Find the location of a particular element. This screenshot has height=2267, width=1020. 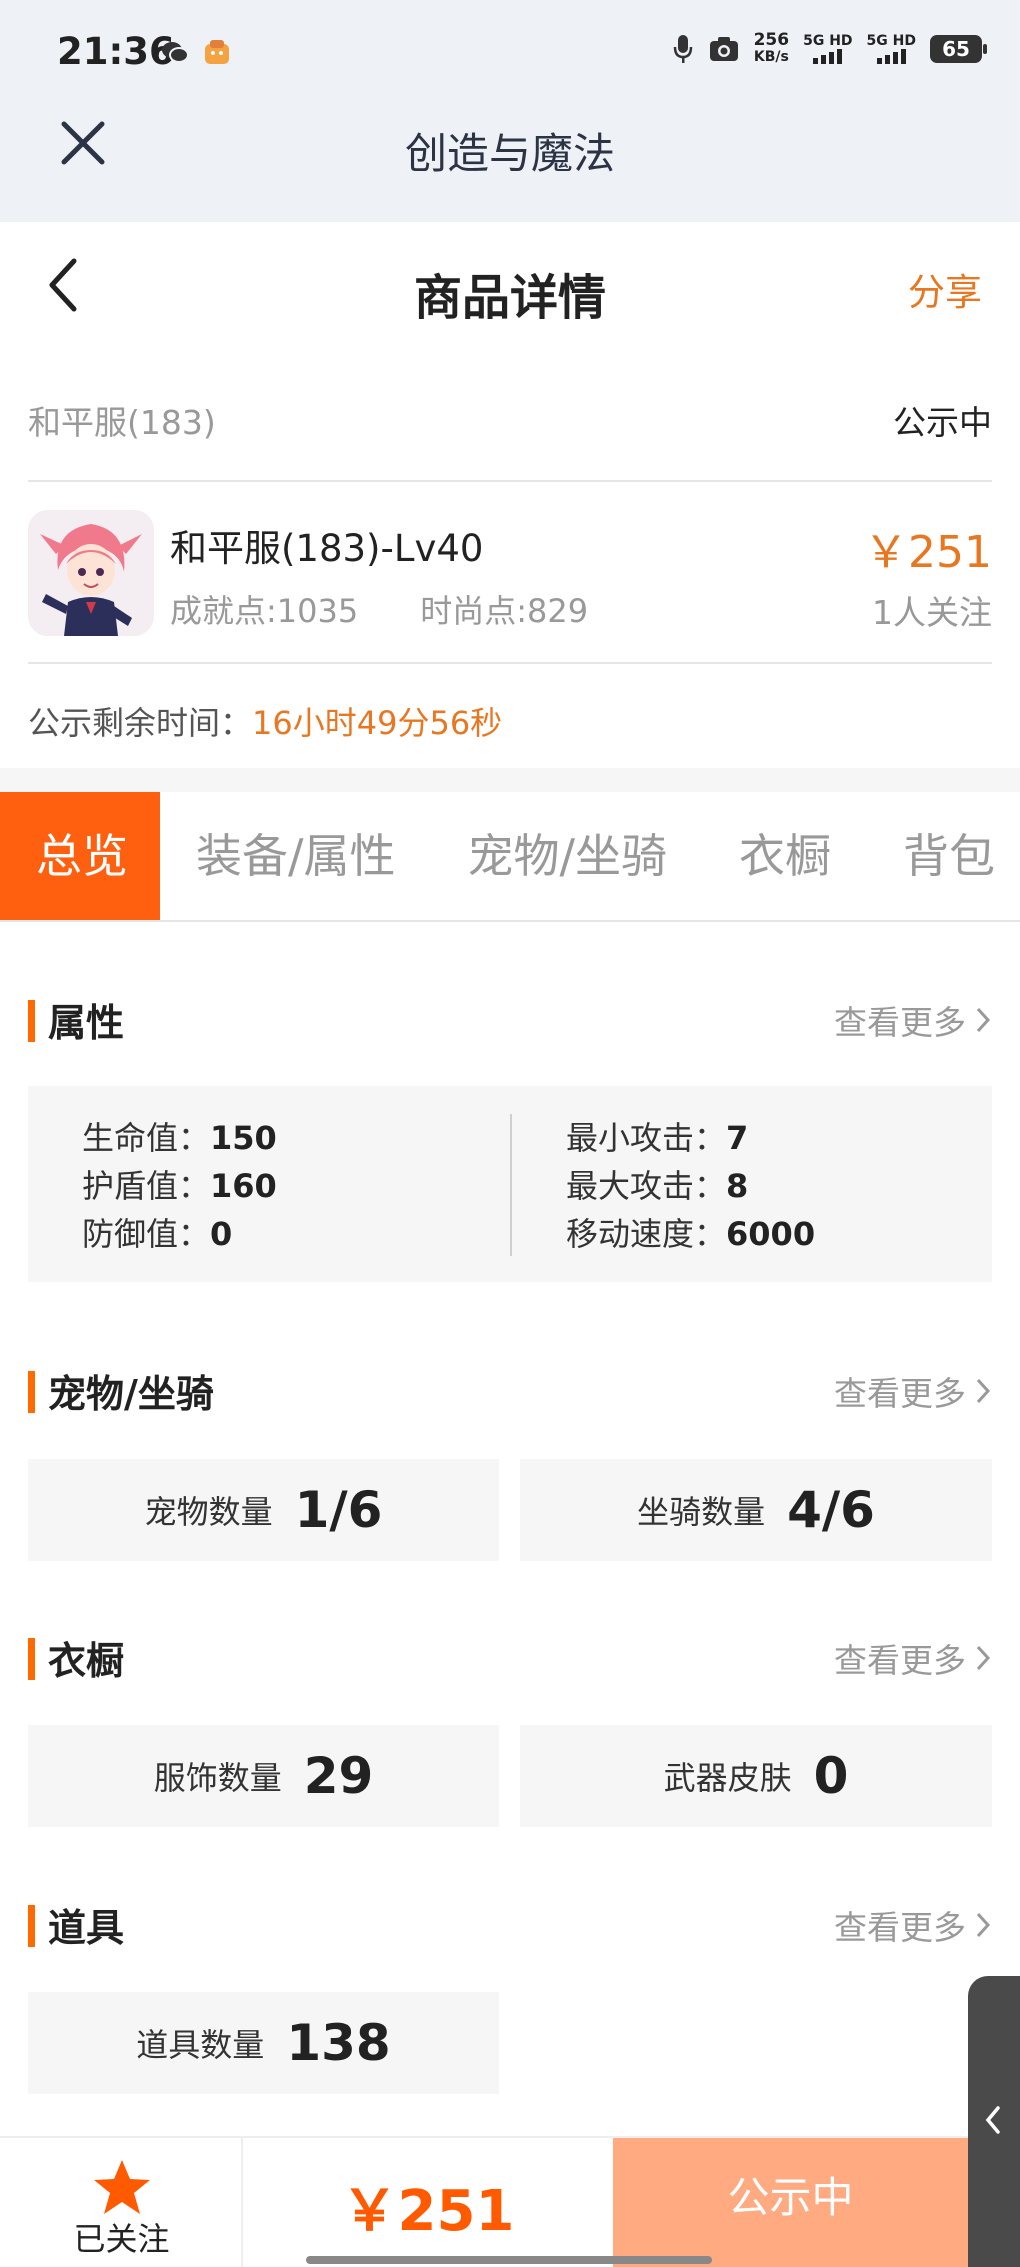

item-points: 成就点:1035 时尚点:829 is located at coordinates (379, 609).